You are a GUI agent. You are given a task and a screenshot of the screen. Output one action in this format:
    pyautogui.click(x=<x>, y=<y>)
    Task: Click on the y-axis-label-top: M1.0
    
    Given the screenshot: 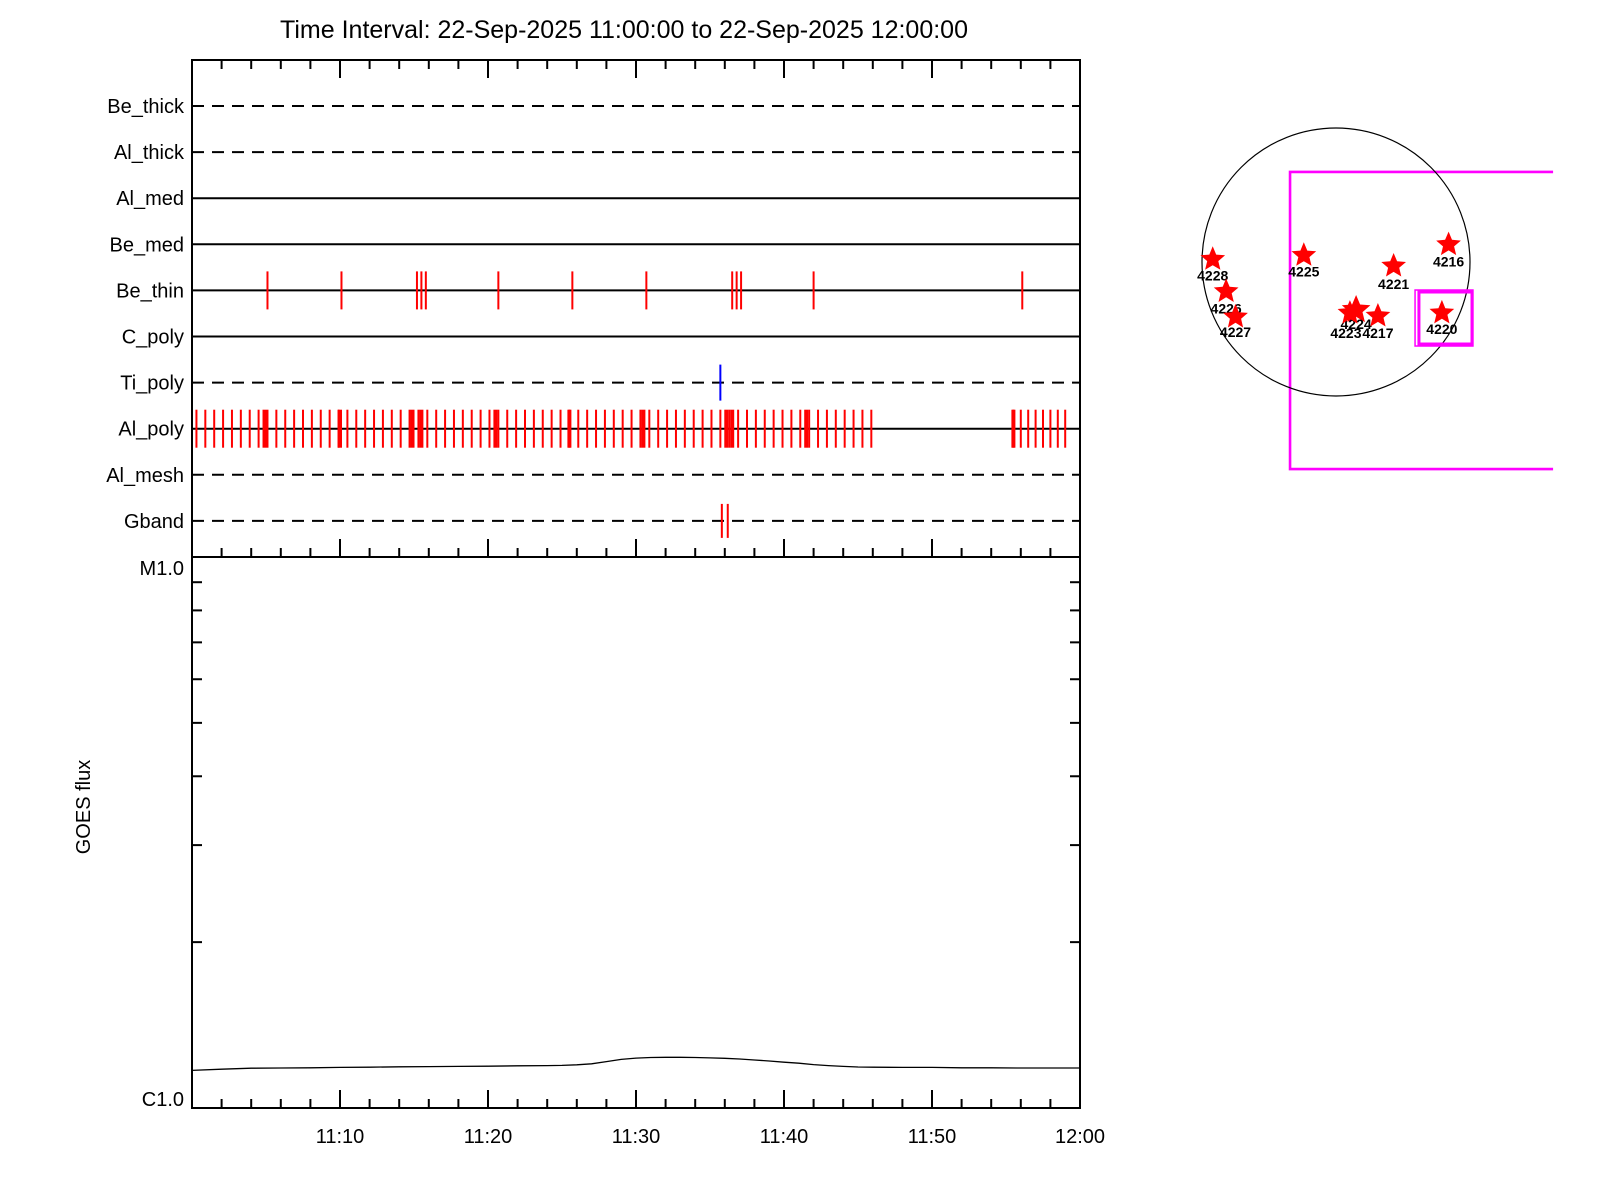 What is the action you would take?
    pyautogui.click(x=162, y=569)
    